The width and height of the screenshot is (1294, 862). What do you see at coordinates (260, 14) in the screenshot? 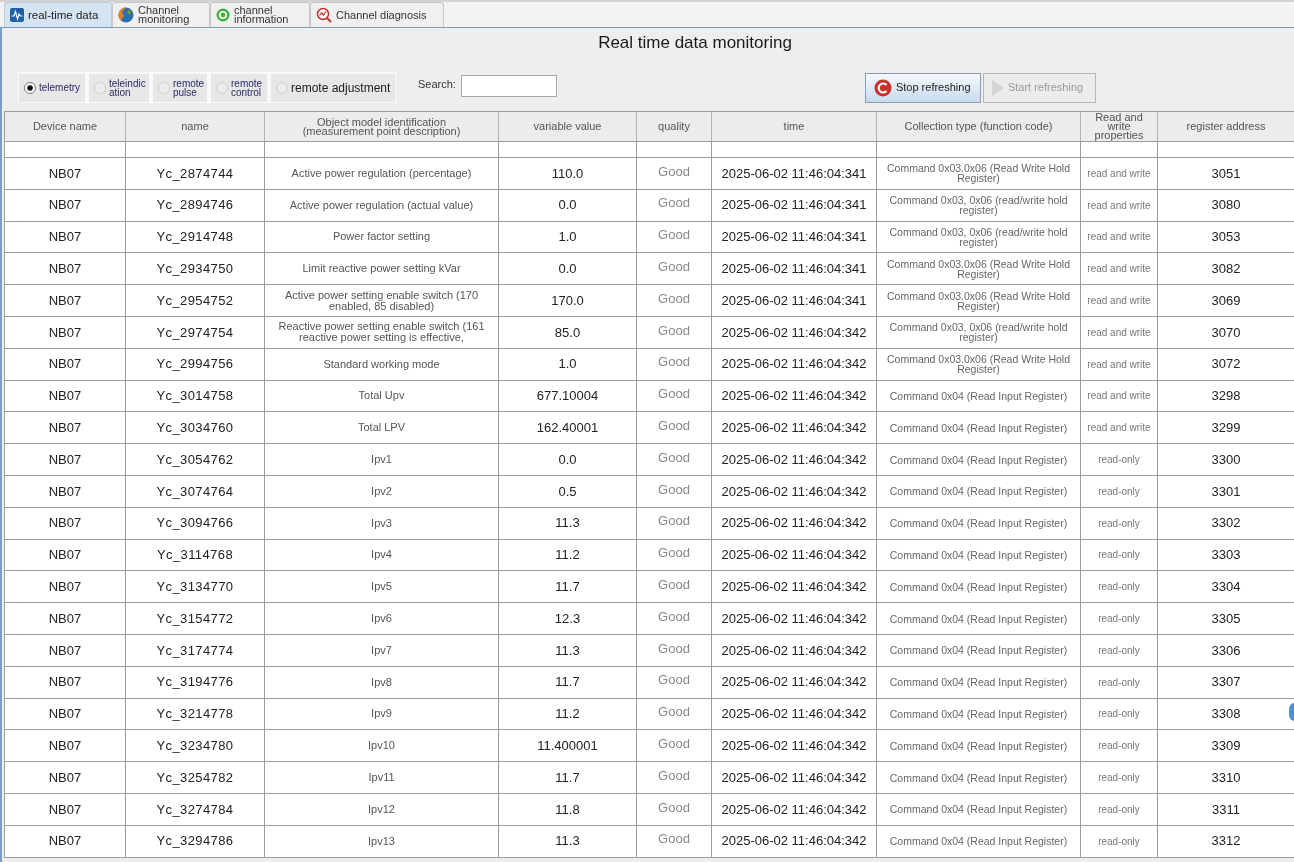
I see `tab: channel information` at bounding box center [260, 14].